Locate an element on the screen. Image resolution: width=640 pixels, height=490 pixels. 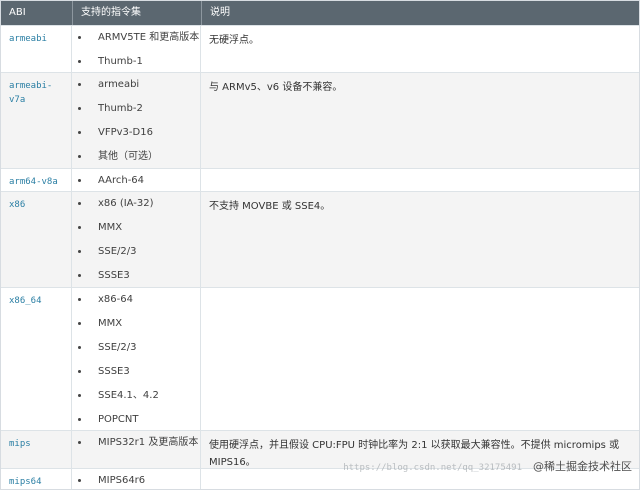
instruction-list-item: 其他（可选） is located at coordinates (136, 157).